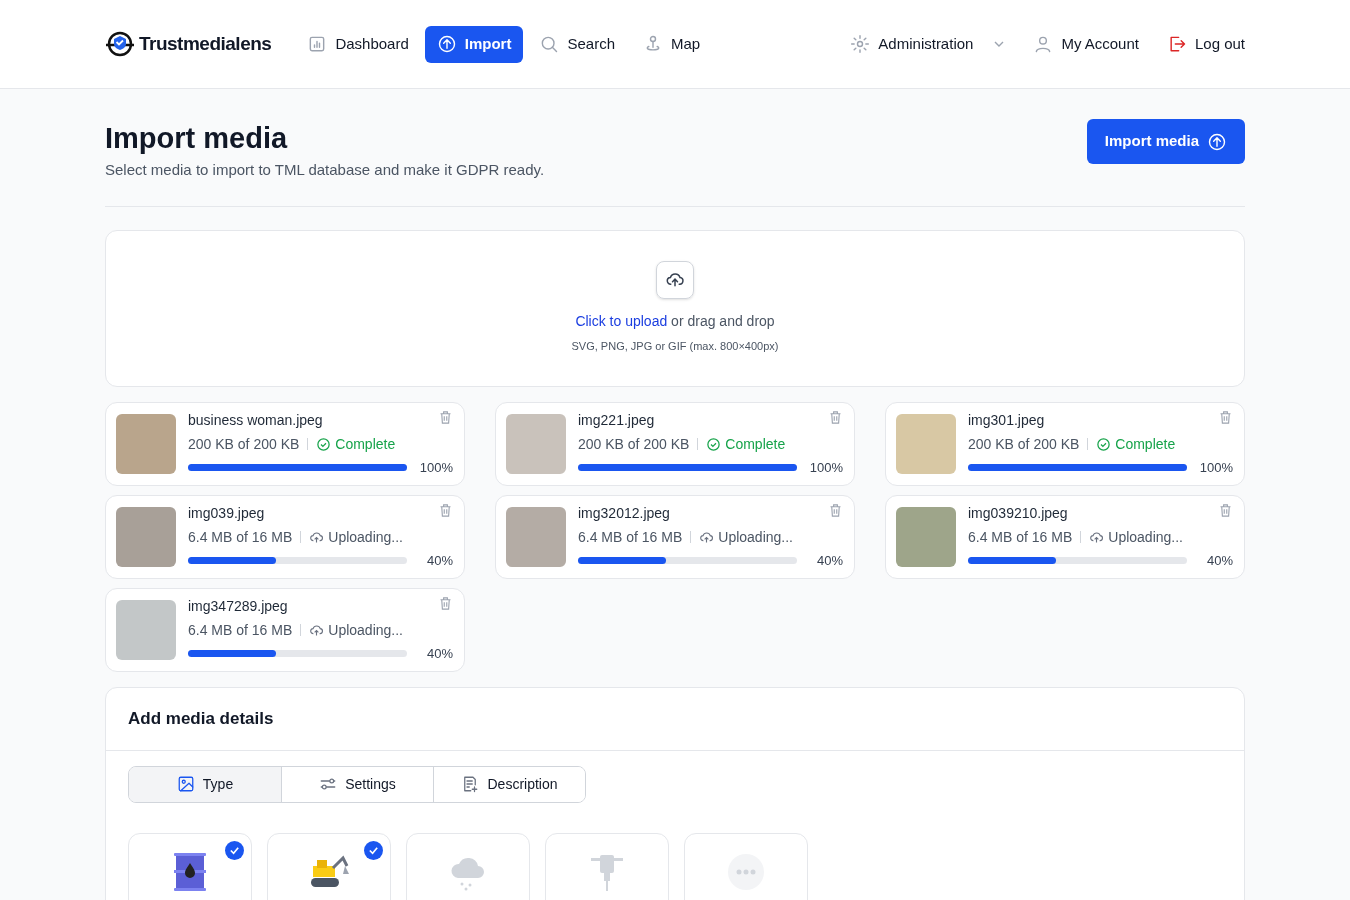 The image size is (1350, 900). Describe the element at coordinates (238, 606) in the screenshot. I see `file-name: img347289.jpeg` at that location.